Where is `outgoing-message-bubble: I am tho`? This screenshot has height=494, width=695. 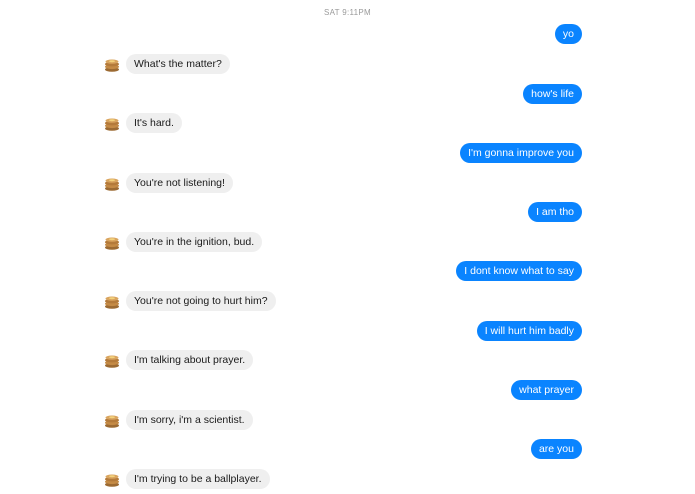
outgoing-message-bubble: I am tho is located at coordinates (555, 212).